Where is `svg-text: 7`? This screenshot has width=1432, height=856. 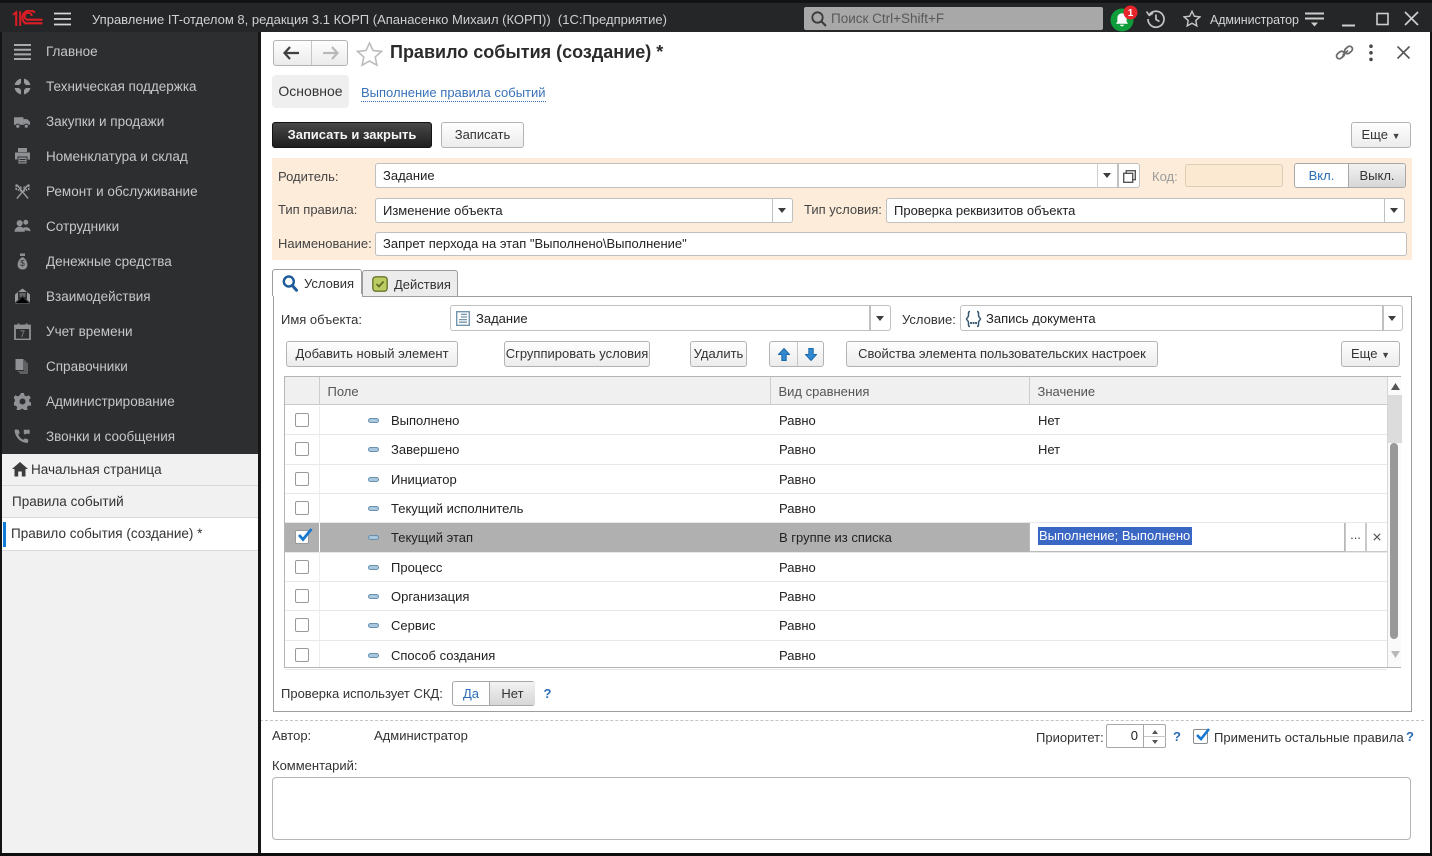 svg-text: 7 is located at coordinates (22, 334).